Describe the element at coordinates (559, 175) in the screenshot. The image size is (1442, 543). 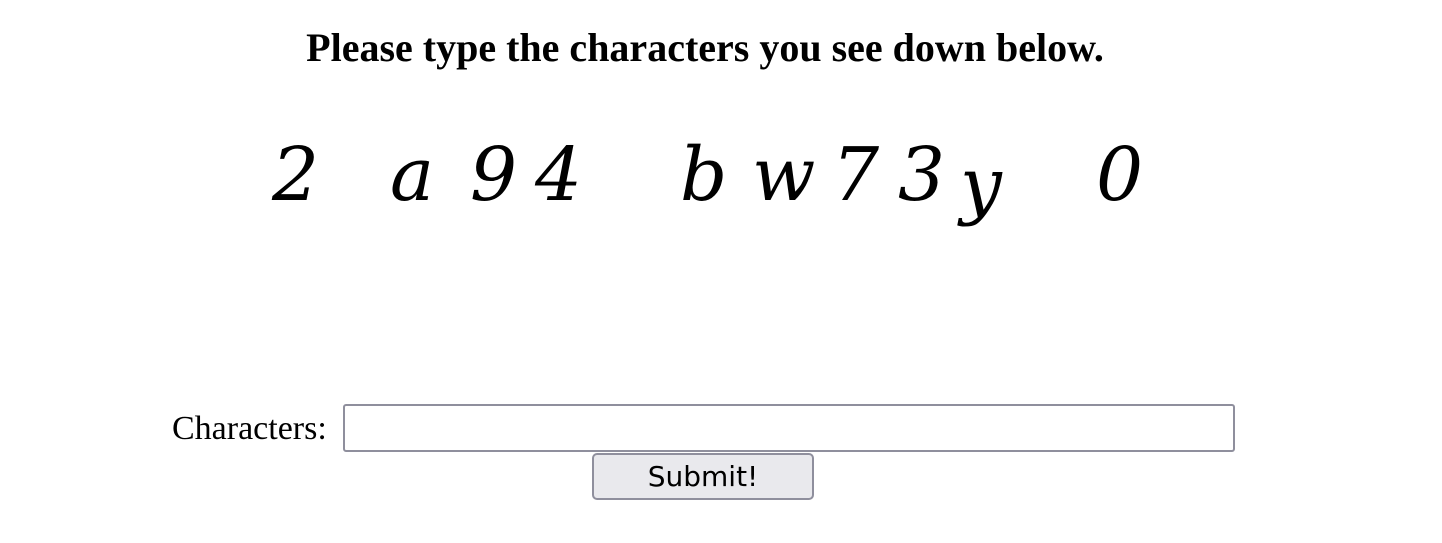
I see `captcha-char: 4` at that location.